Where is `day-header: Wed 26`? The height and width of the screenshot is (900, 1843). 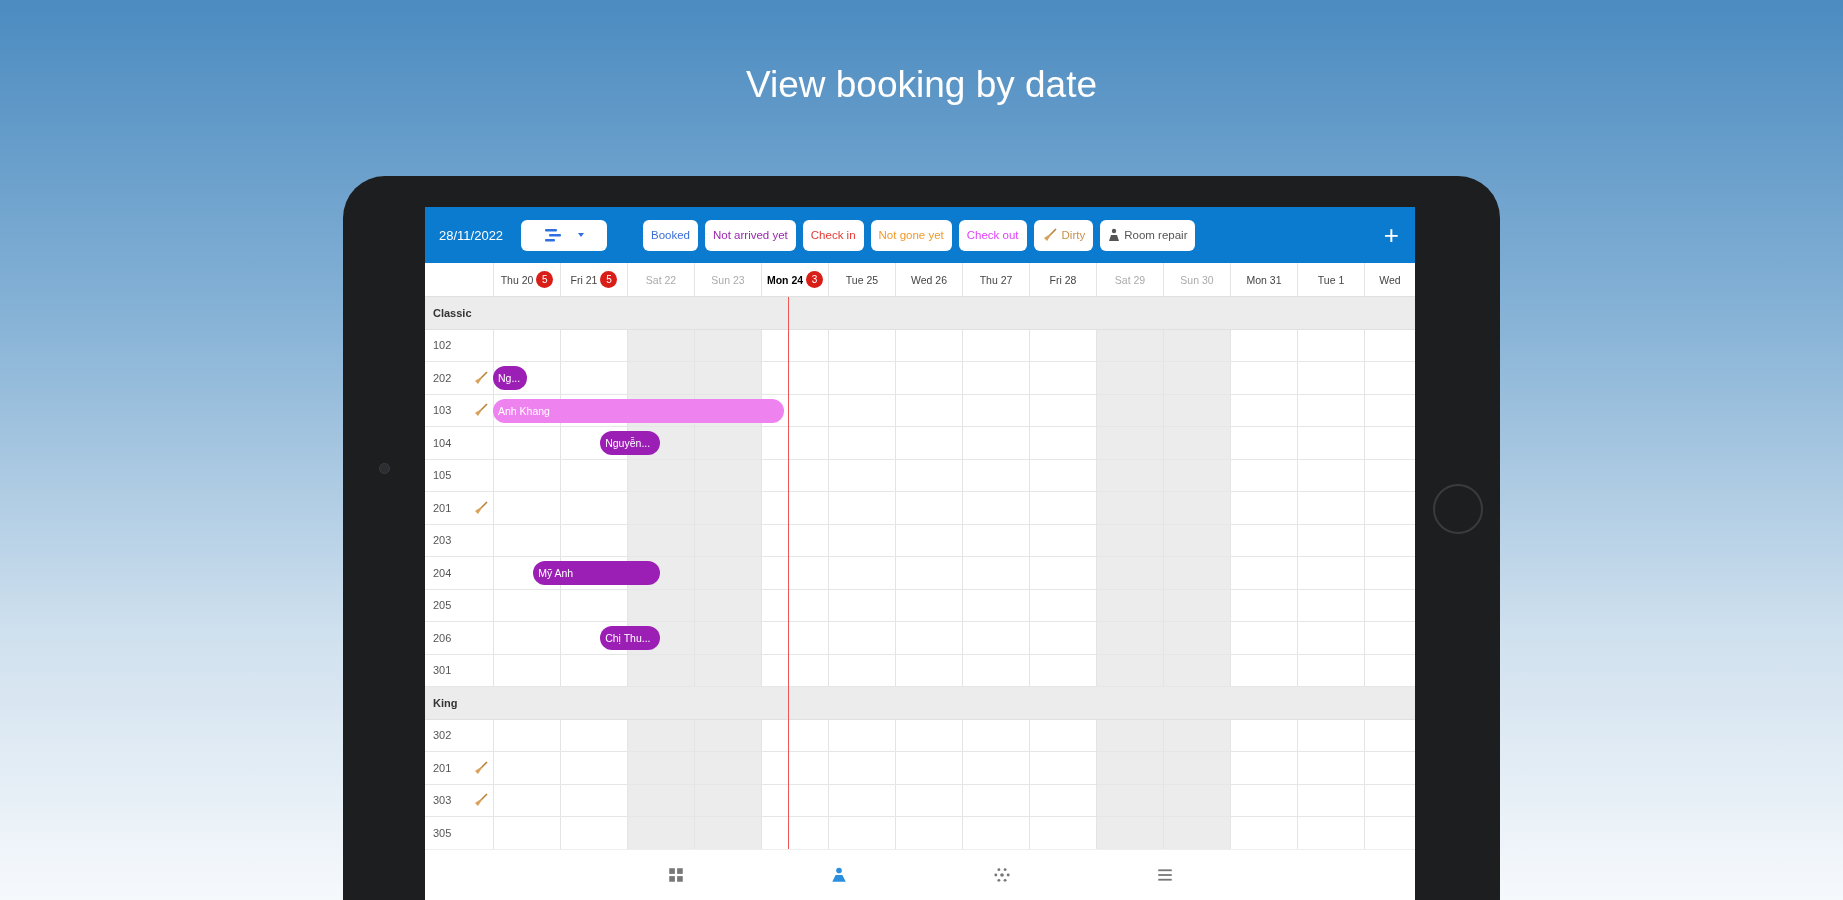 day-header: Wed 26 is located at coordinates (929, 279).